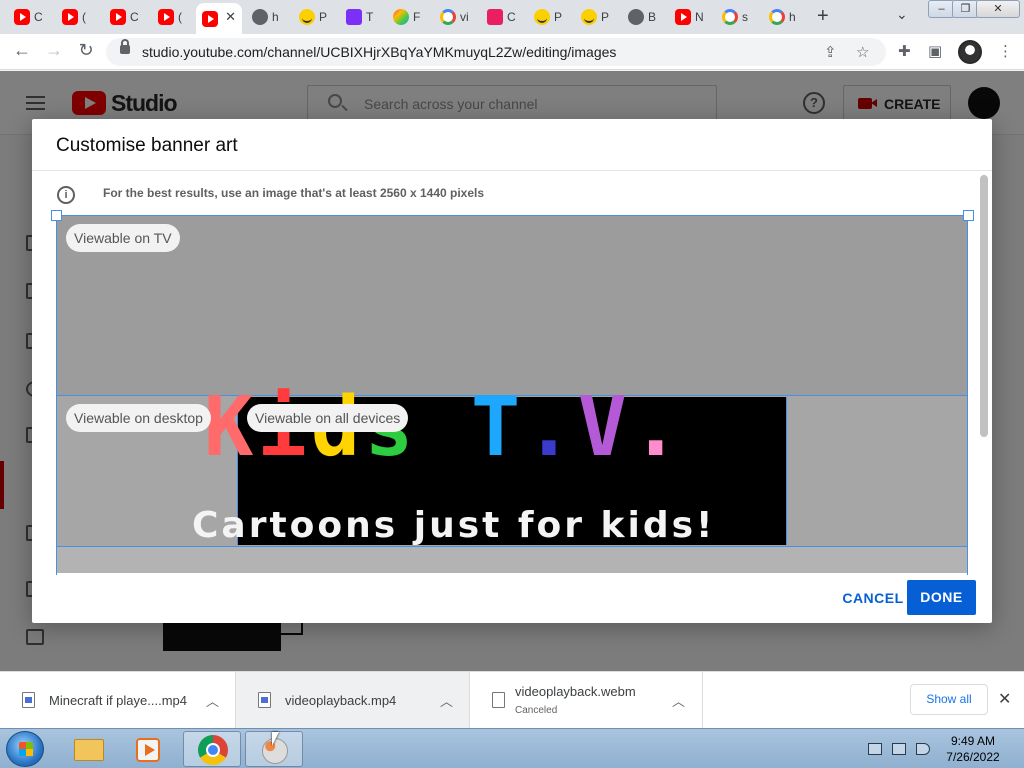 The image size is (1024, 768). I want to click on taskbar-chrome, so click(212, 749).